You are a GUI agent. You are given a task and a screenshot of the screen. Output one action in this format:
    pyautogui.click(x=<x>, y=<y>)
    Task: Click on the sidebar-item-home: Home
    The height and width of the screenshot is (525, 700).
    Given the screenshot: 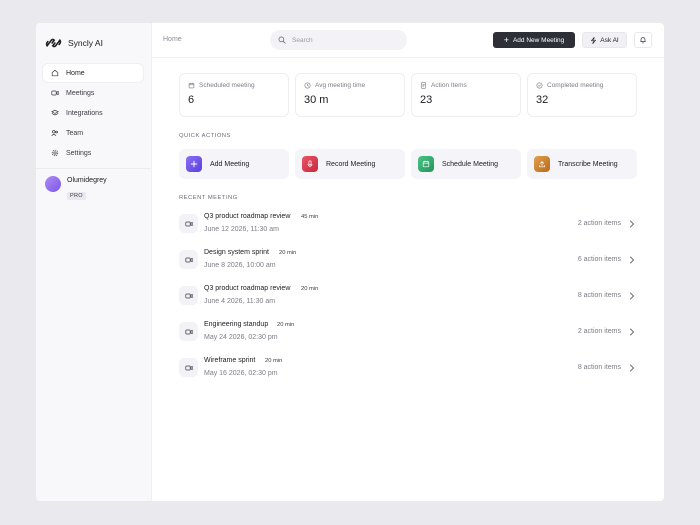 What is the action you would take?
    pyautogui.click(x=93, y=73)
    